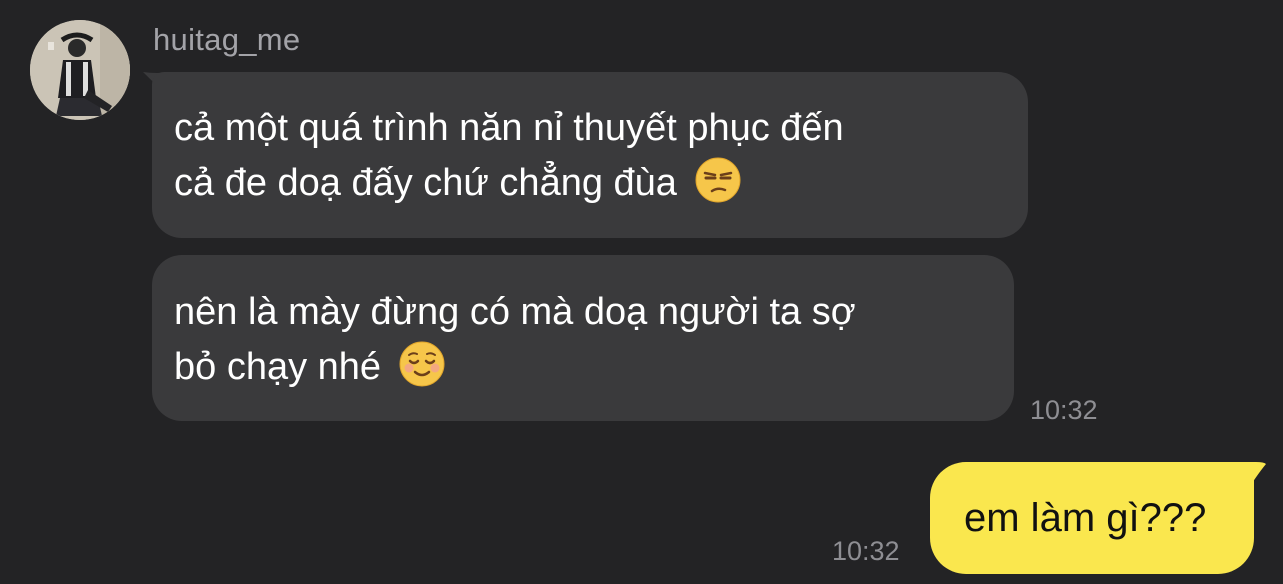 Image resolution: width=1283 pixels, height=584 pixels. Describe the element at coordinates (515, 312) in the screenshot. I see `message-line: nên là mày đừng có mà doạ người ta sợ` at that location.